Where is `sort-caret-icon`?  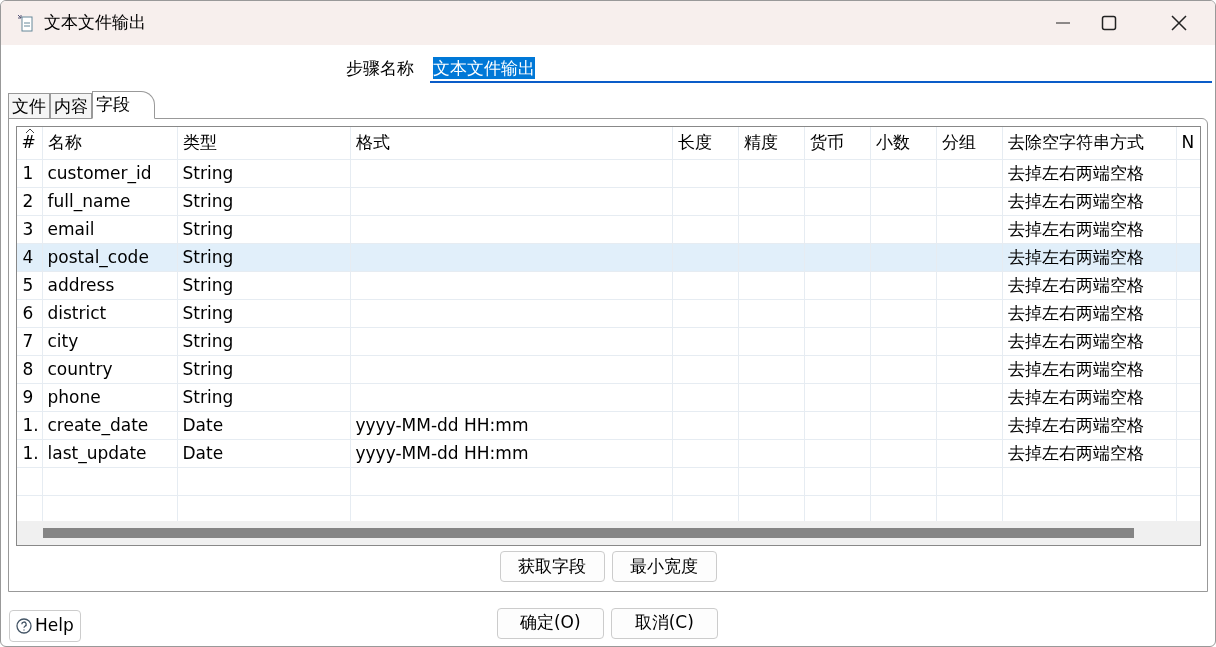
sort-caret-icon is located at coordinates (29, 131).